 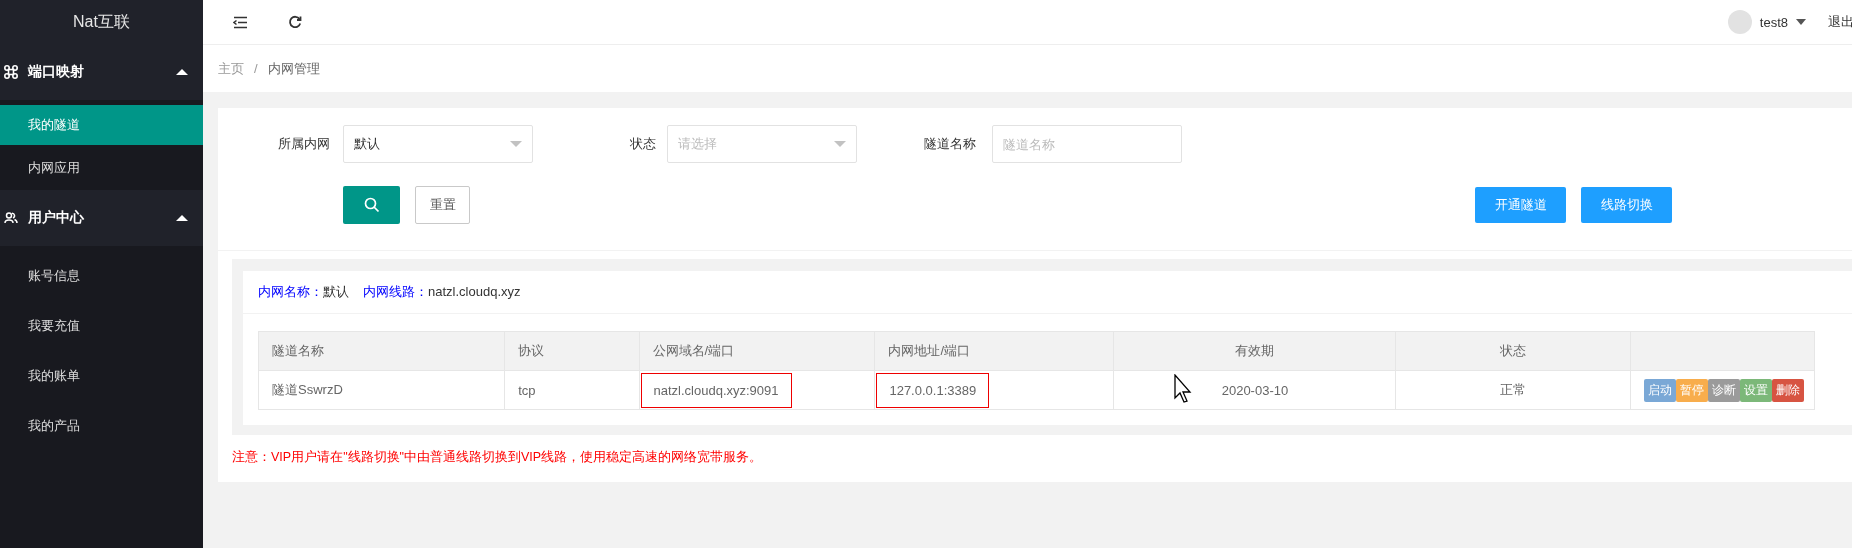 I want to click on column-header: 公网域名/端口, so click(x=757, y=351).